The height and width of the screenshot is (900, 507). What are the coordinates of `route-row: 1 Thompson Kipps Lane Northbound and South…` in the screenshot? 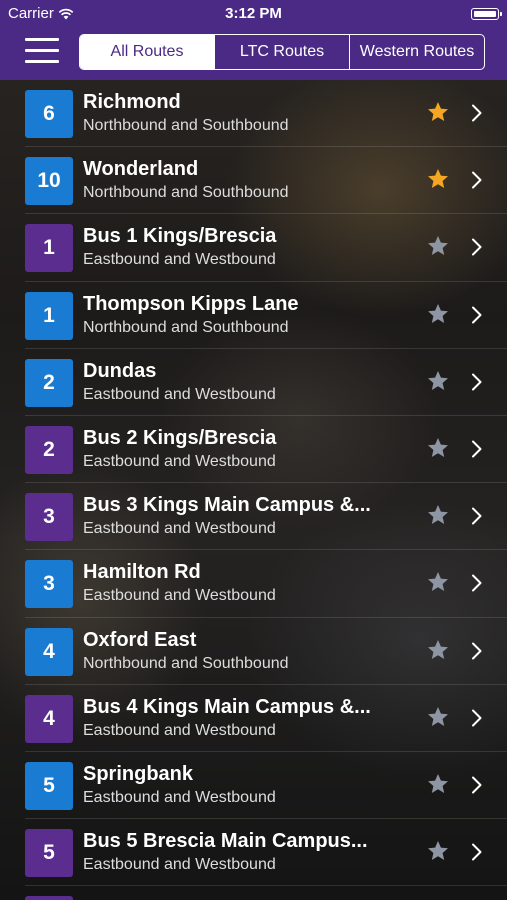 It's located at (266, 315).